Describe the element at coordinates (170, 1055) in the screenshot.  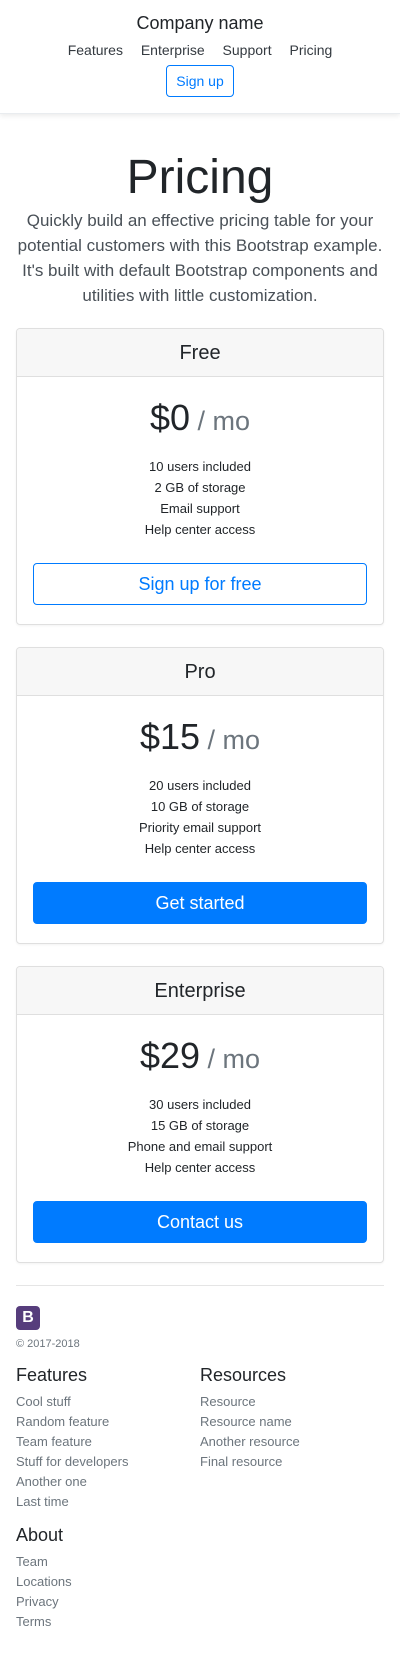
I see `price-amount: $29` at that location.